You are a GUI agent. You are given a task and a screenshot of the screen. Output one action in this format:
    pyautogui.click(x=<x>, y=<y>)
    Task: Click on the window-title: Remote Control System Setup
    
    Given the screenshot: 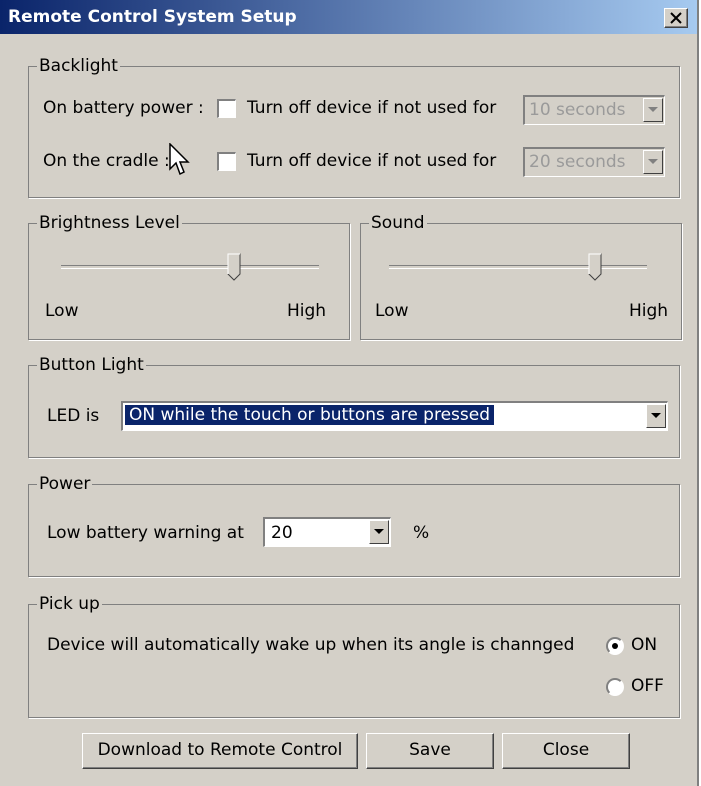 What is the action you would take?
    pyautogui.click(x=152, y=17)
    